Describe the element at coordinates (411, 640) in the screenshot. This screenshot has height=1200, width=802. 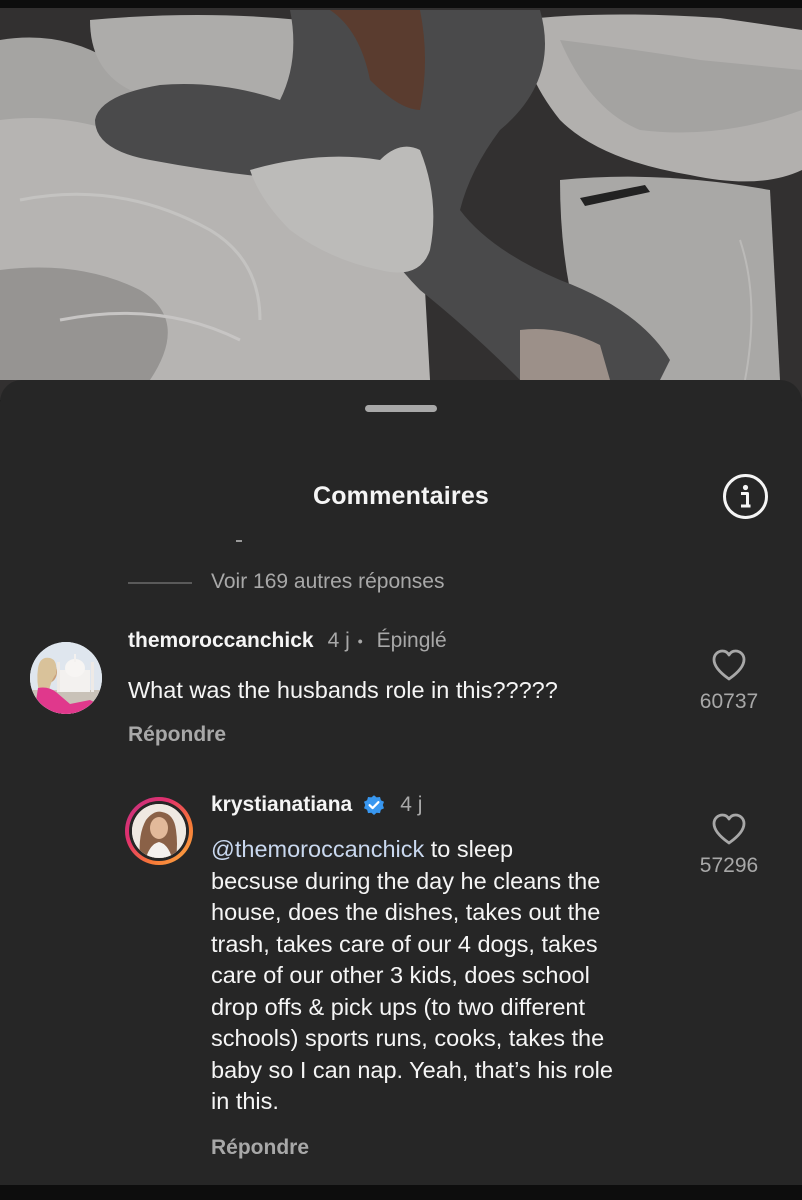
I see `pinned-label: Épinglé` at that location.